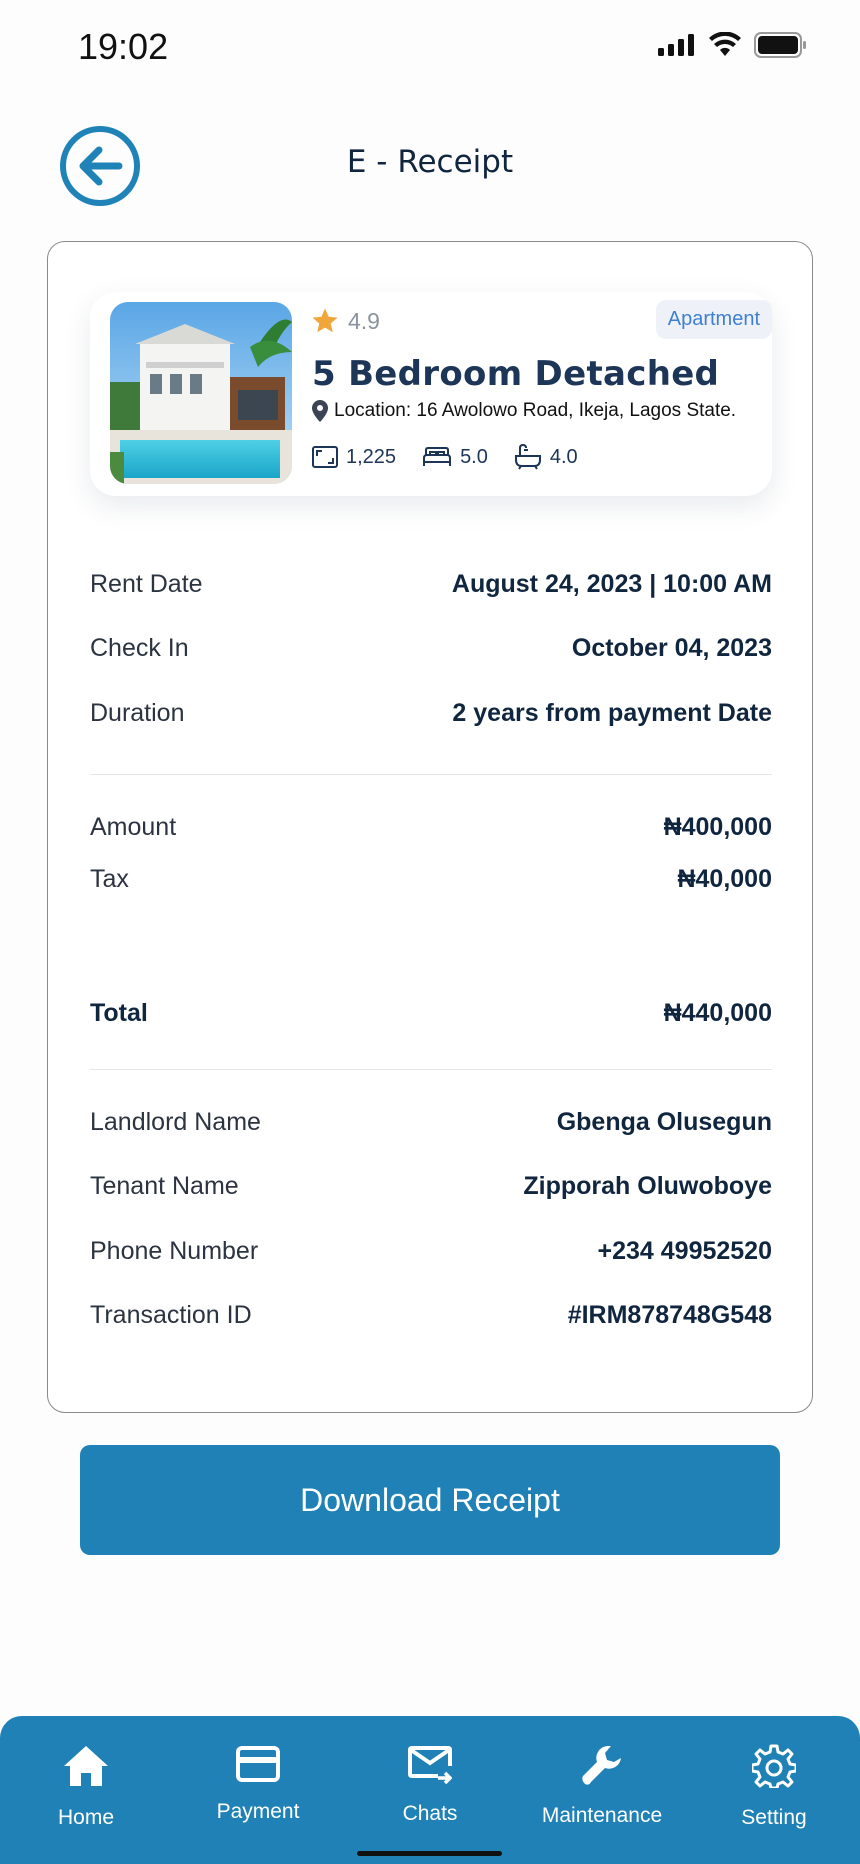  I want to click on property-image, so click(201, 393).